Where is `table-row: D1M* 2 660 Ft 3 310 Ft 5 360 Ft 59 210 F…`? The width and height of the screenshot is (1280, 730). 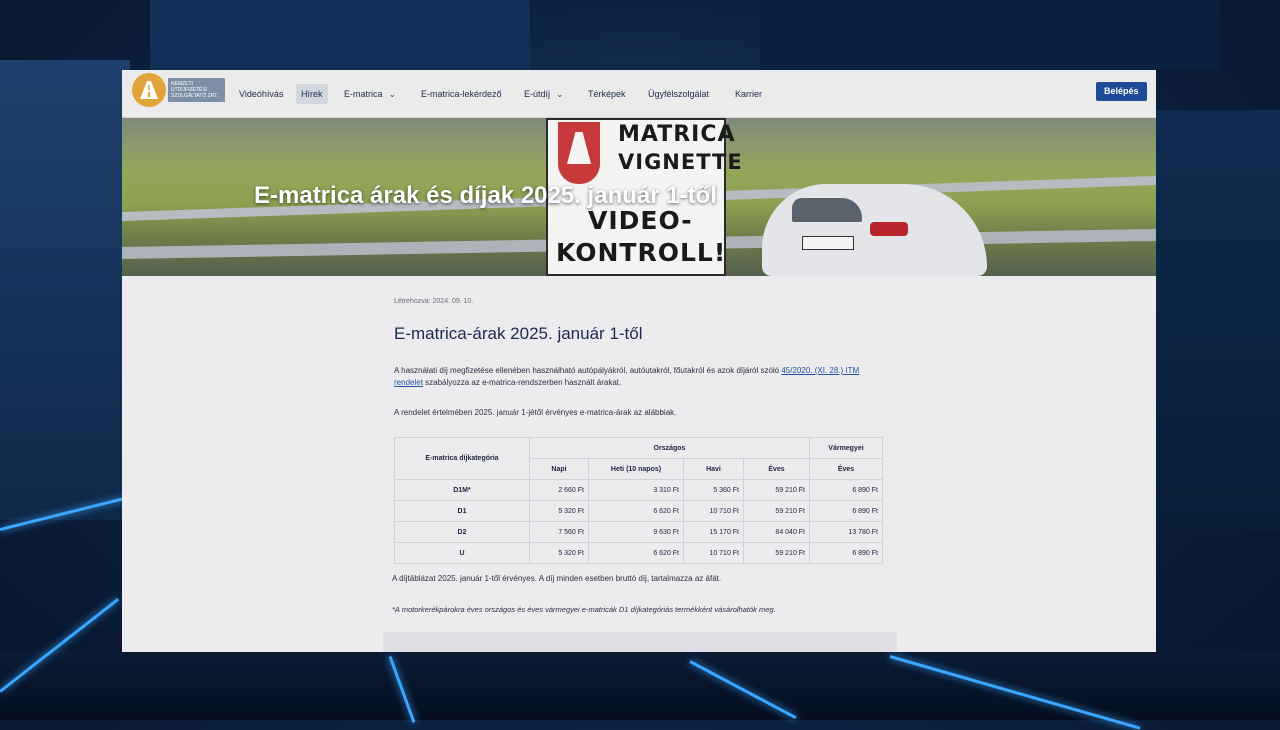
table-row: D1M* 2 660 Ft 3 310 Ft 5 360 Ft 59 210 F… is located at coordinates (638, 490).